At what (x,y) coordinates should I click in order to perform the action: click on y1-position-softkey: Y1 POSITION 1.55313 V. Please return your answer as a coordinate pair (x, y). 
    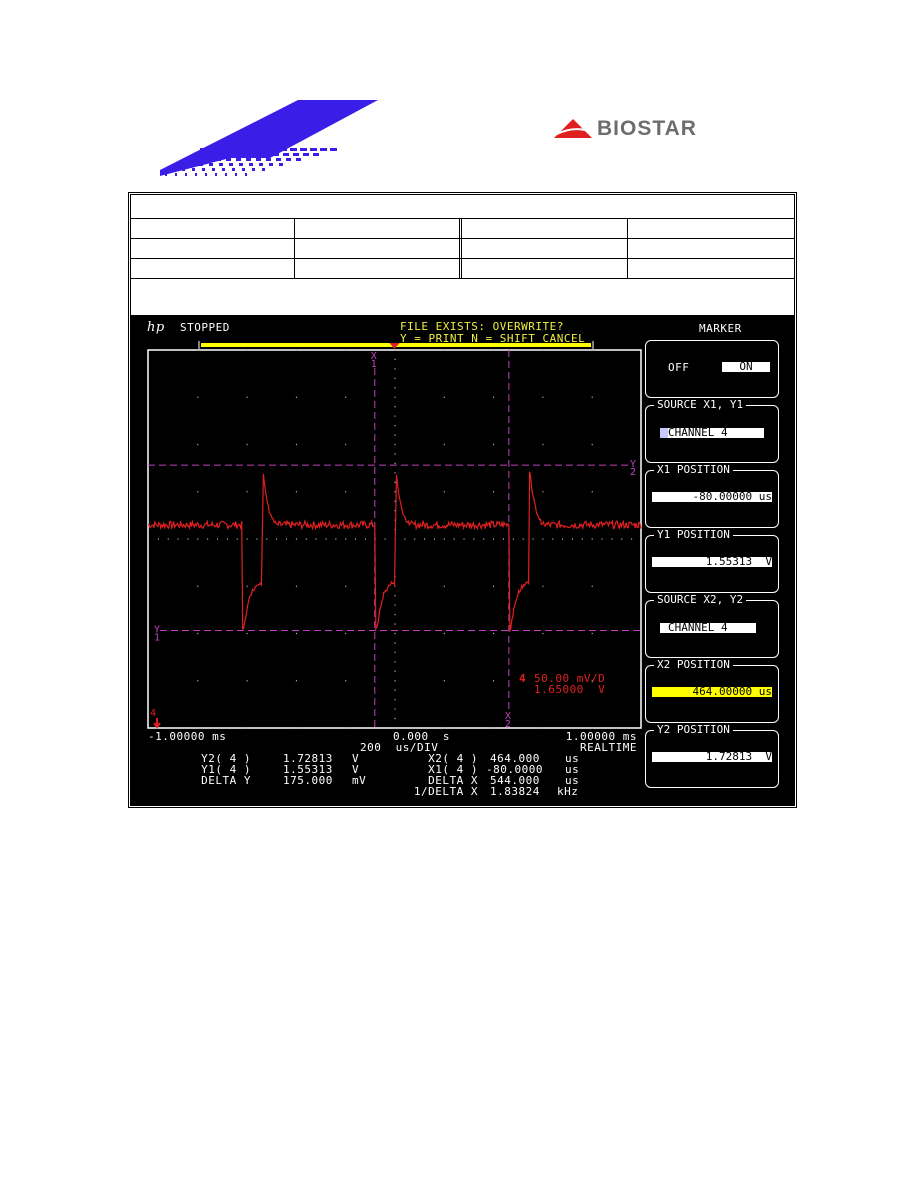
    Looking at the image, I should click on (712, 561).